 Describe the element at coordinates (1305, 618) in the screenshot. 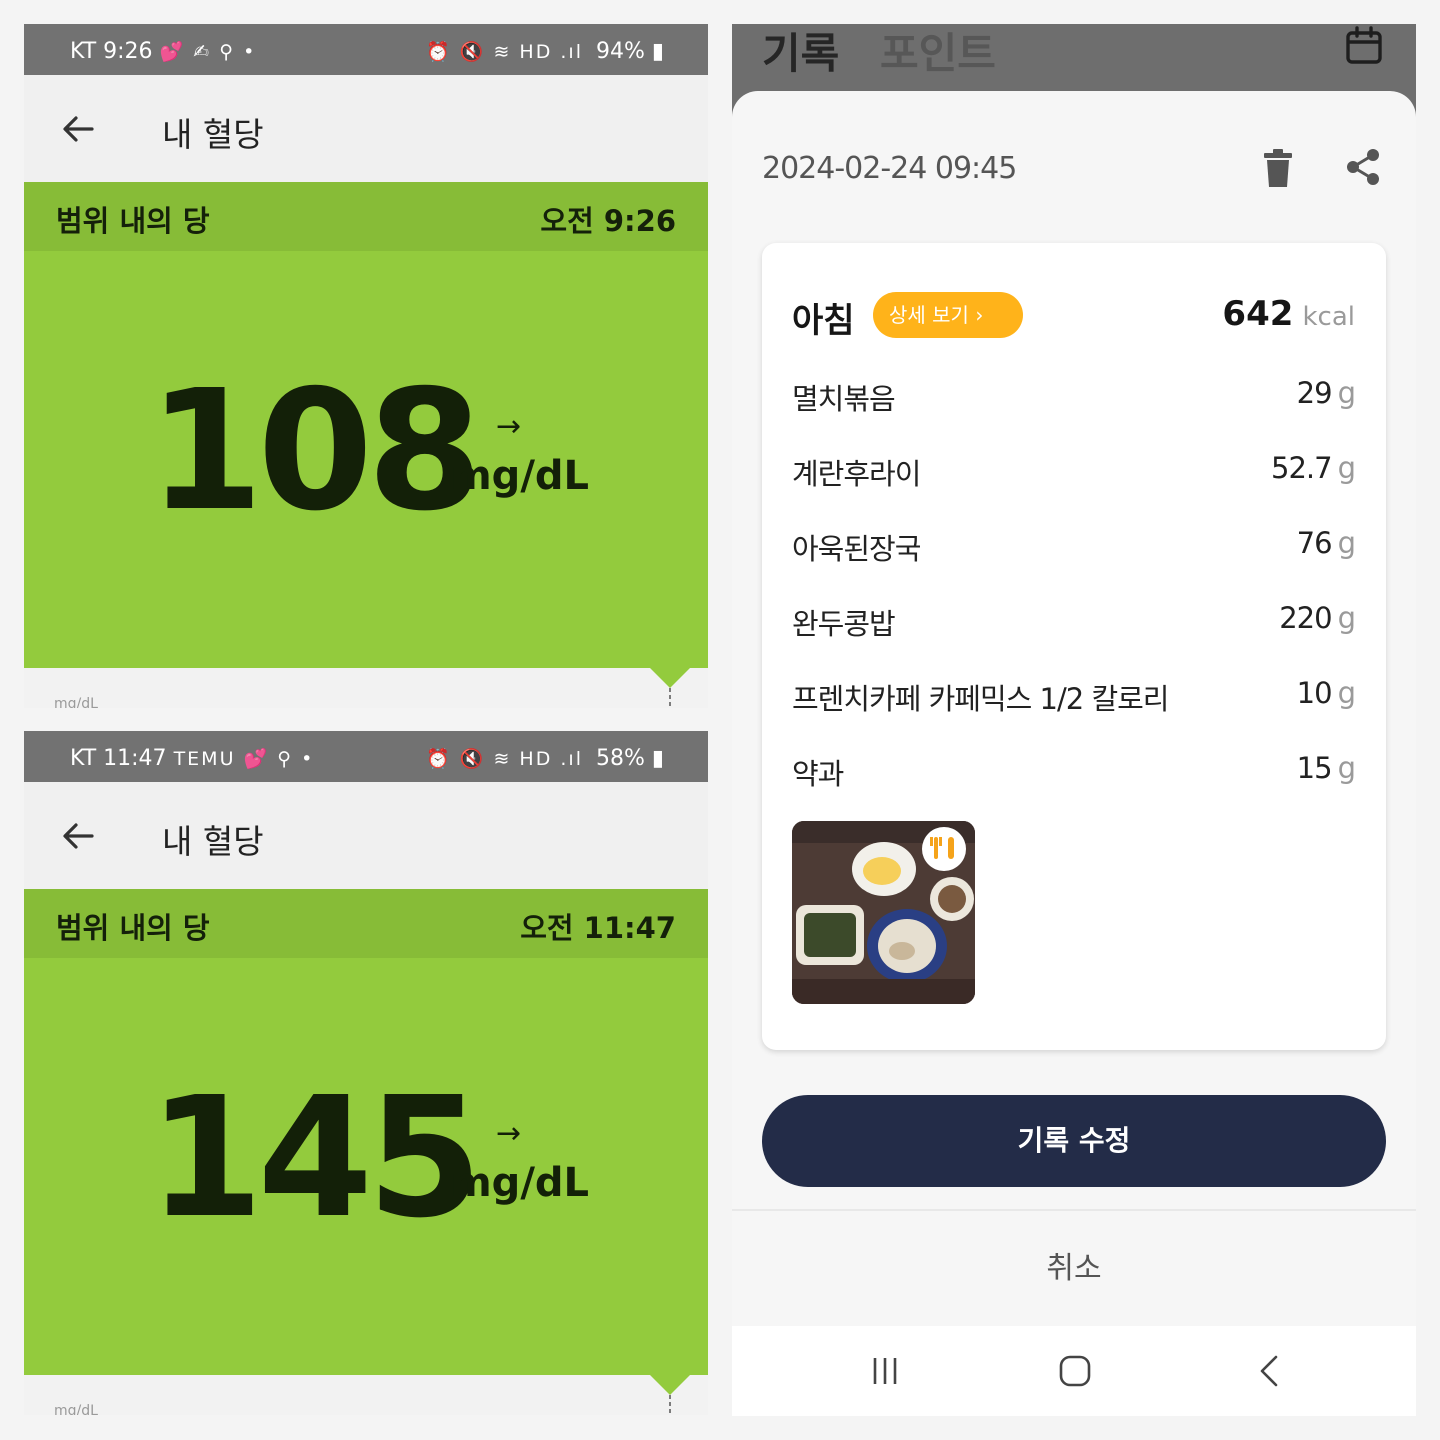

I see `food-amount-value: 220` at that location.